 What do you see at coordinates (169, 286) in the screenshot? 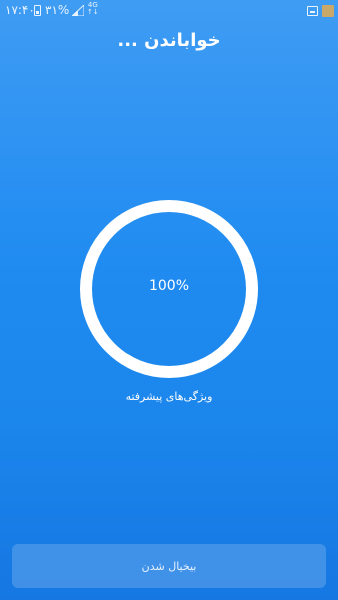
I see `progress-percent: 100%` at bounding box center [169, 286].